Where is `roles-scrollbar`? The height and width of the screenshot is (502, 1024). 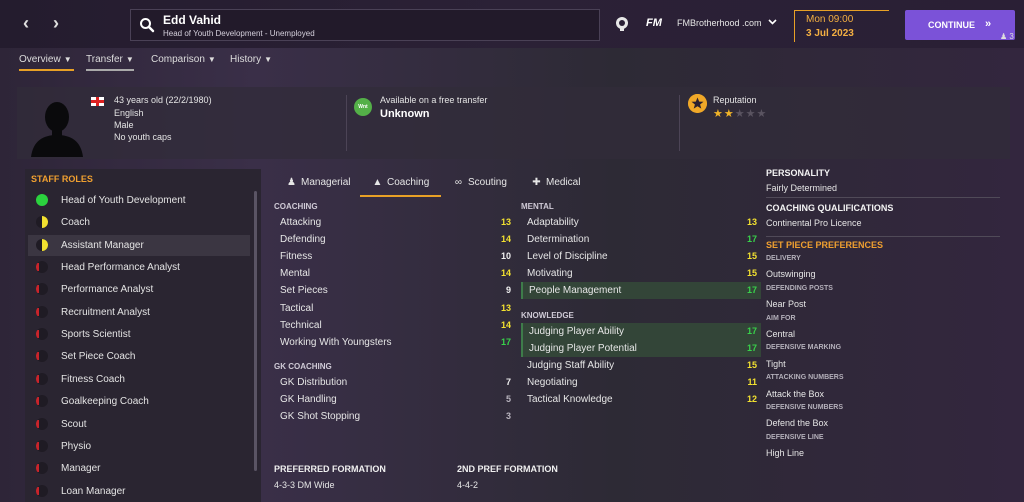 roles-scrollbar is located at coordinates (255, 331).